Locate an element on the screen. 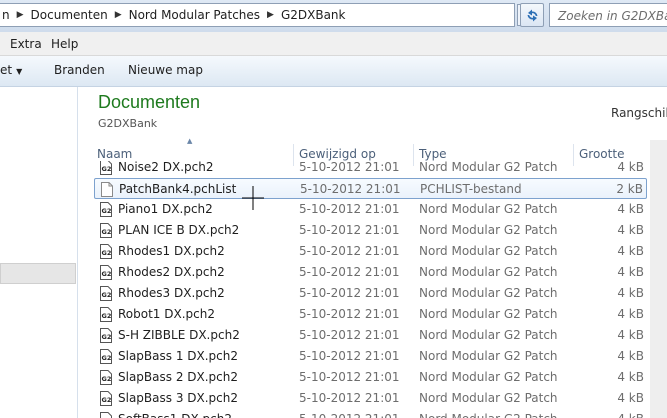  file-name: SlapBass 1 DX.pch2 is located at coordinates (178, 356).